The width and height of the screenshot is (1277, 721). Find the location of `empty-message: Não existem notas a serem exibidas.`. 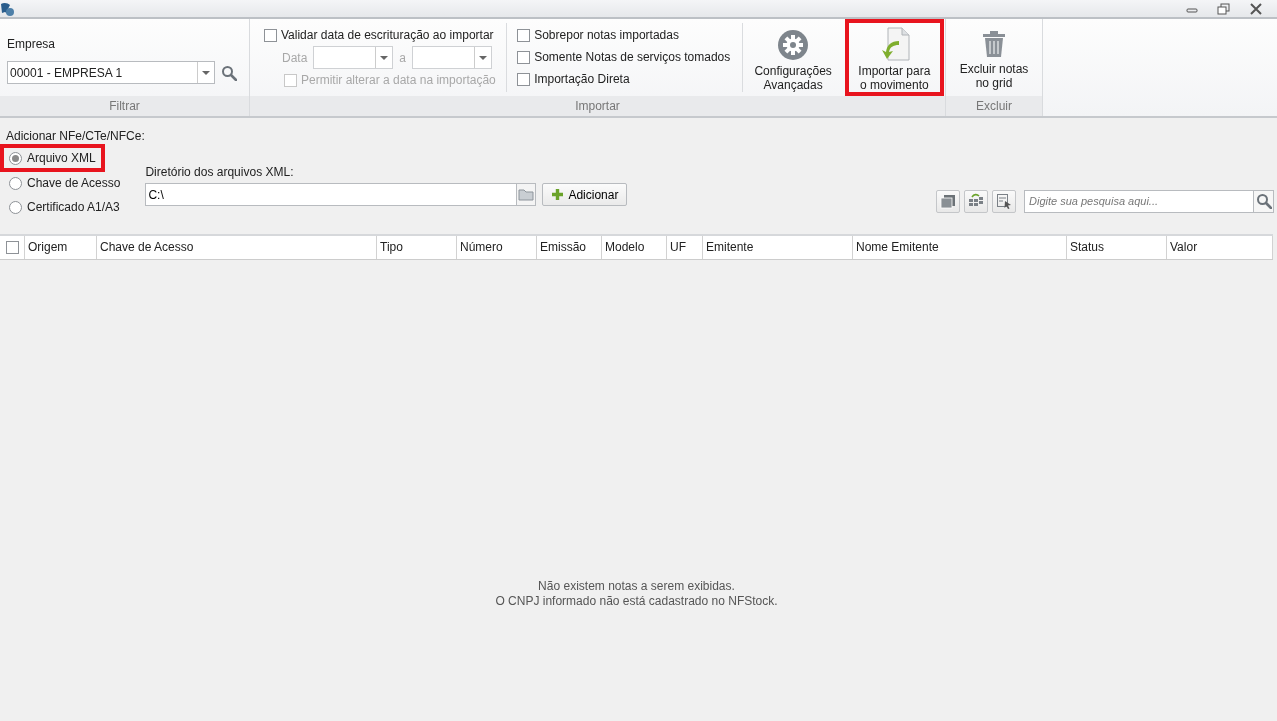

empty-message: Não existem notas a serem exibidas. is located at coordinates (636, 586).